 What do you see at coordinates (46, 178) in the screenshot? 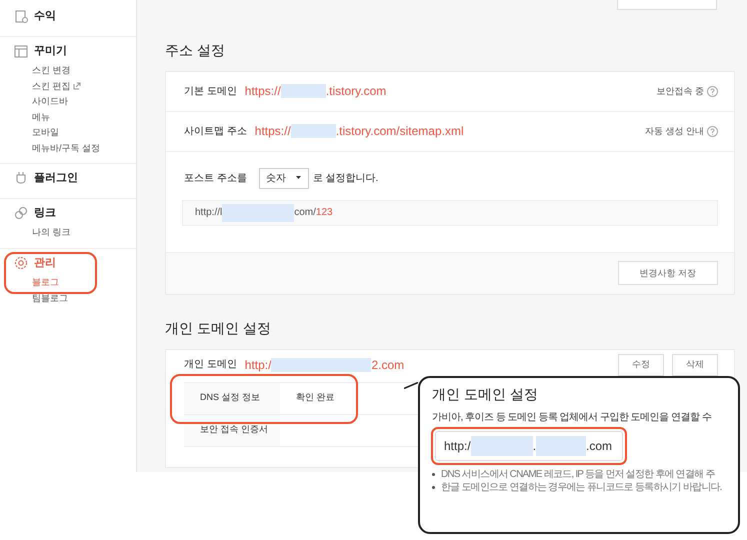
I see `sidebar-item: 플러그인` at bounding box center [46, 178].